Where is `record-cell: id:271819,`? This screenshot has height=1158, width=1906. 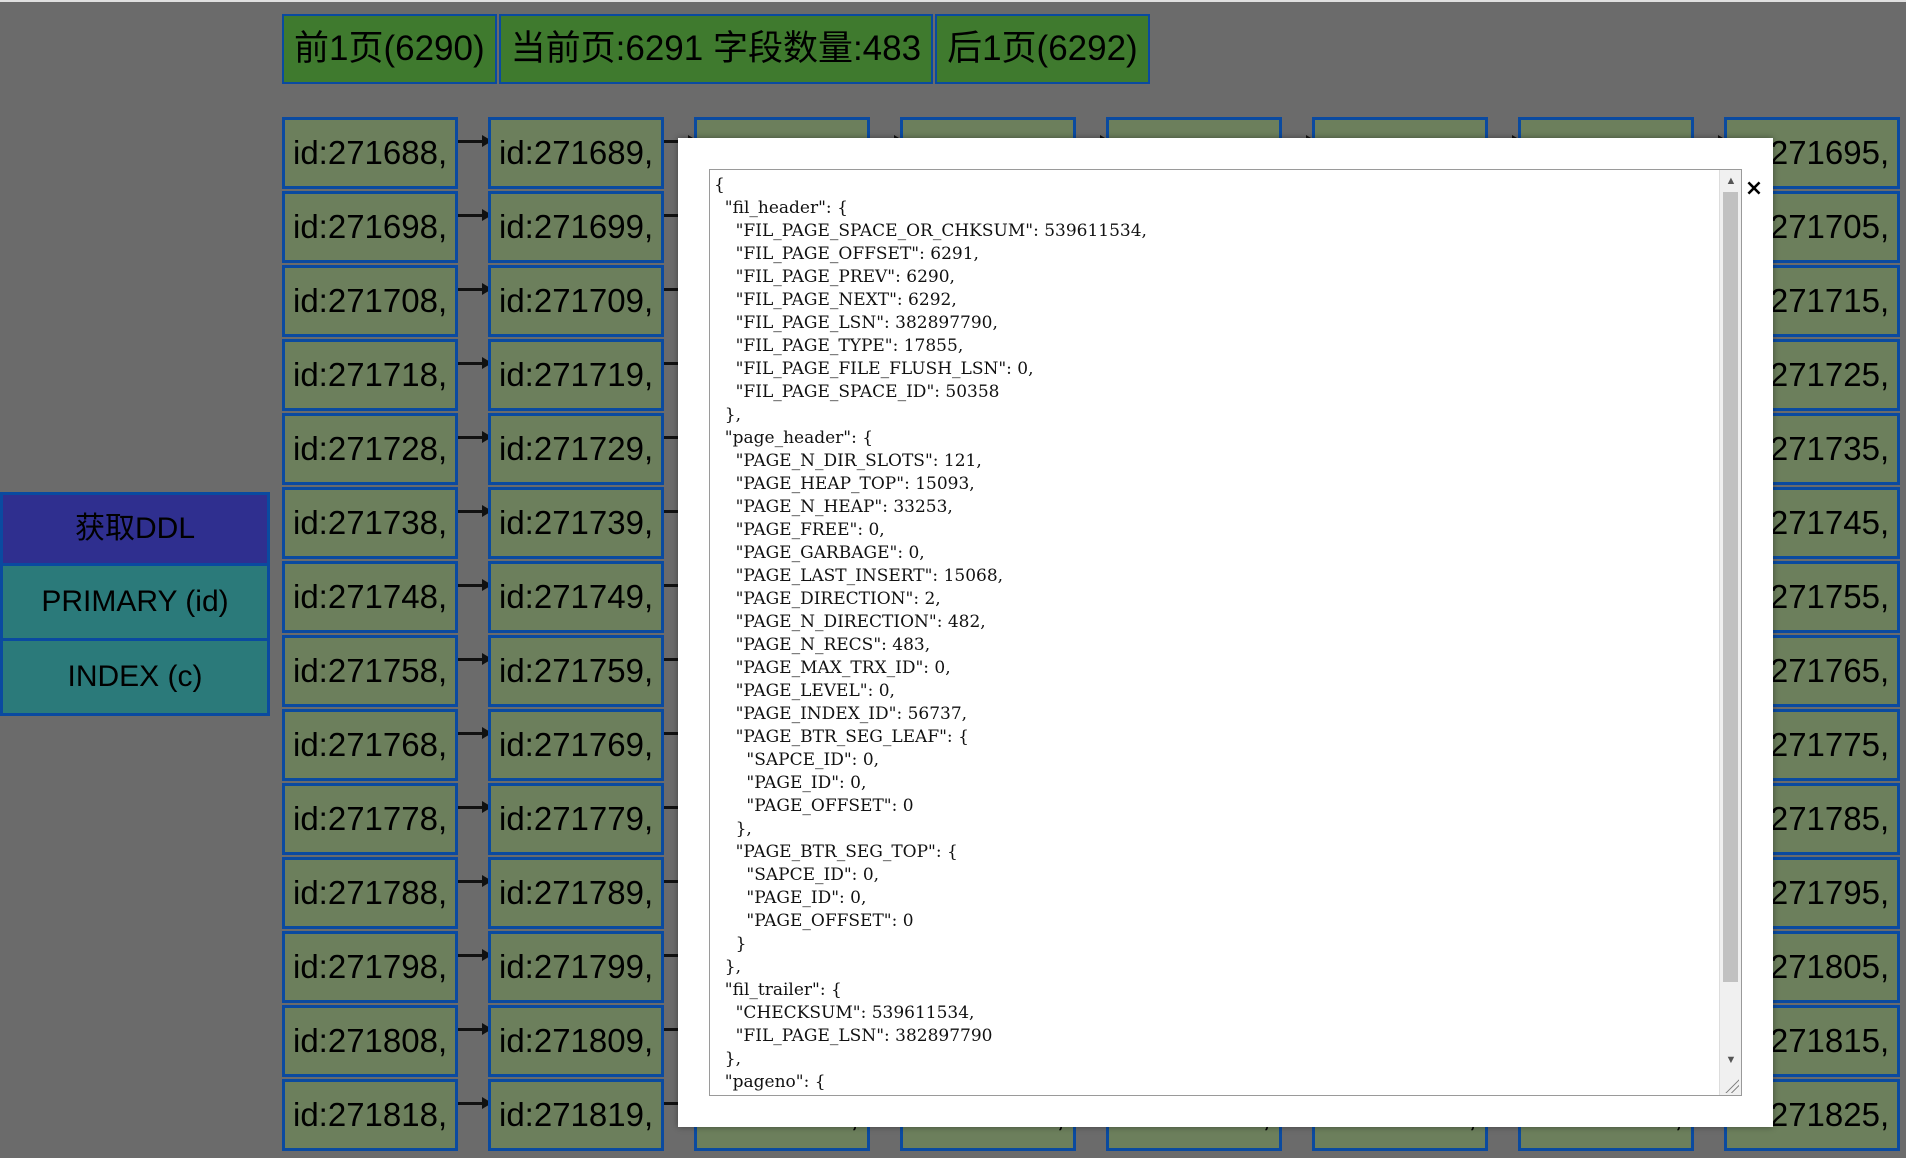
record-cell: id:271819, is located at coordinates (576, 1115).